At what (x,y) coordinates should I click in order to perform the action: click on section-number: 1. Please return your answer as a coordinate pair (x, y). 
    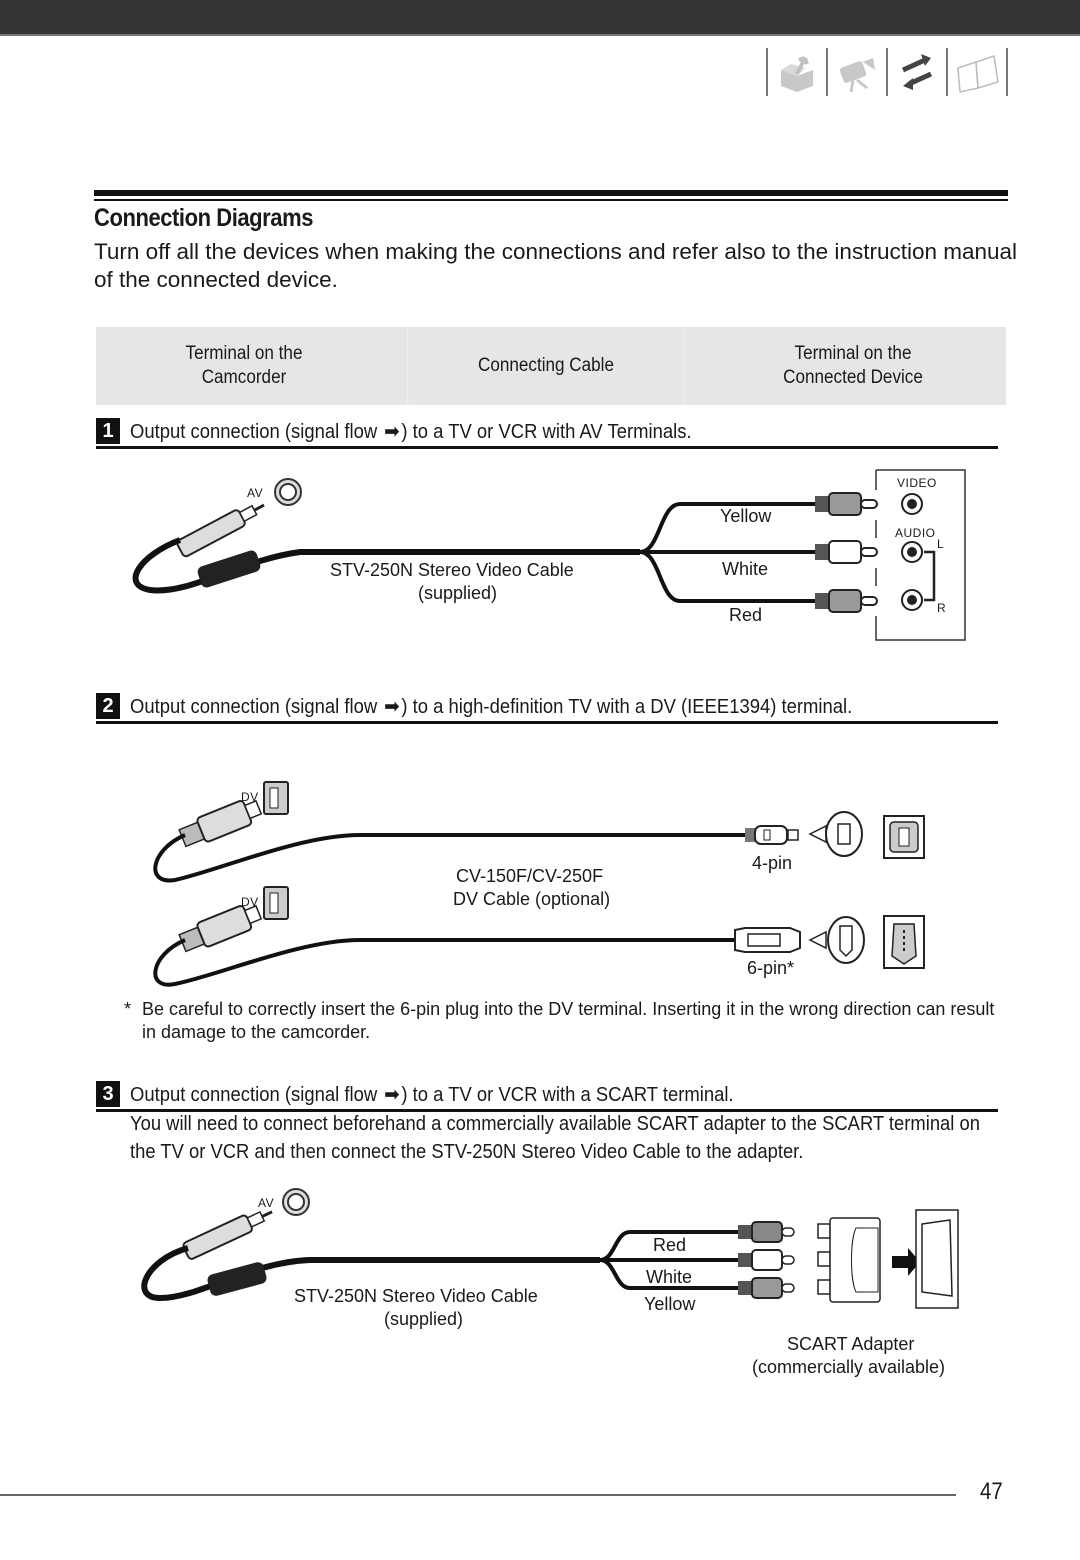
    Looking at the image, I should click on (108, 431).